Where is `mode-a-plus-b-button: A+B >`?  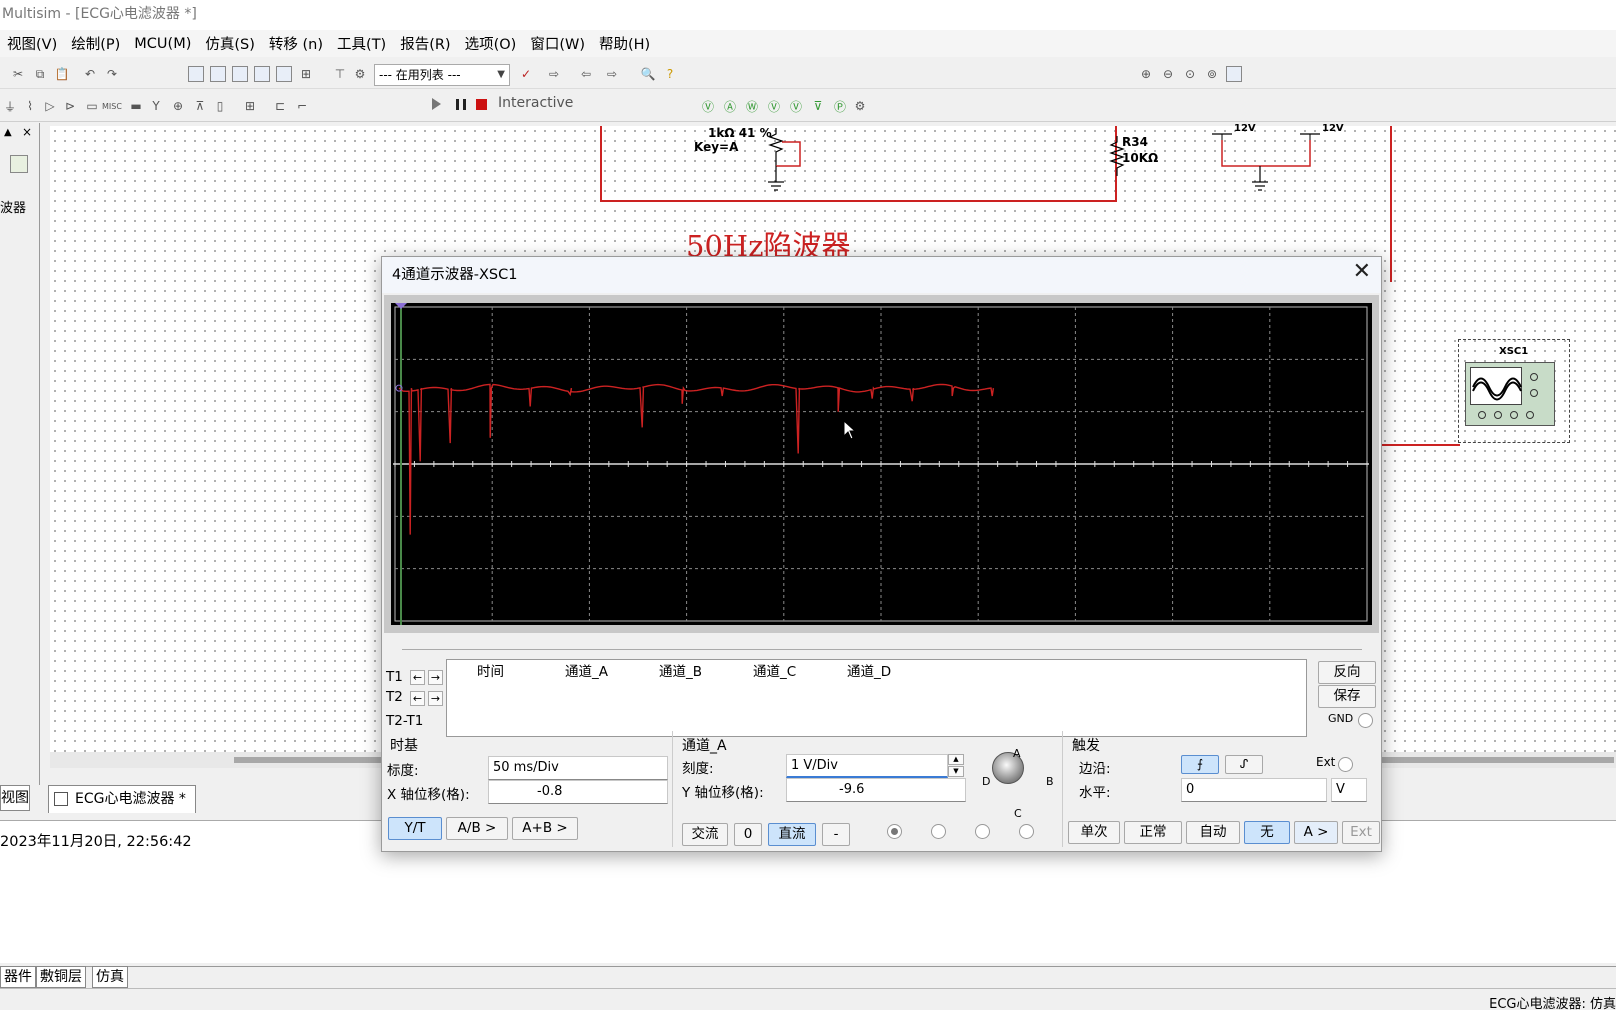
mode-a-plus-b-button: A+B > is located at coordinates (545, 828).